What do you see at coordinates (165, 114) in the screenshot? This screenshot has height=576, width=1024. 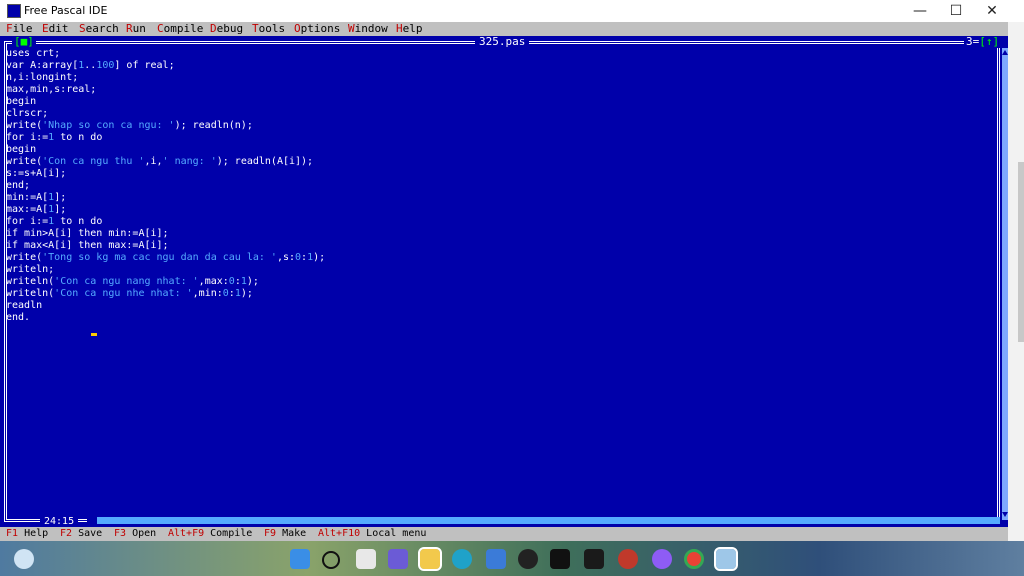 I see `code-line: clrscr;` at bounding box center [165, 114].